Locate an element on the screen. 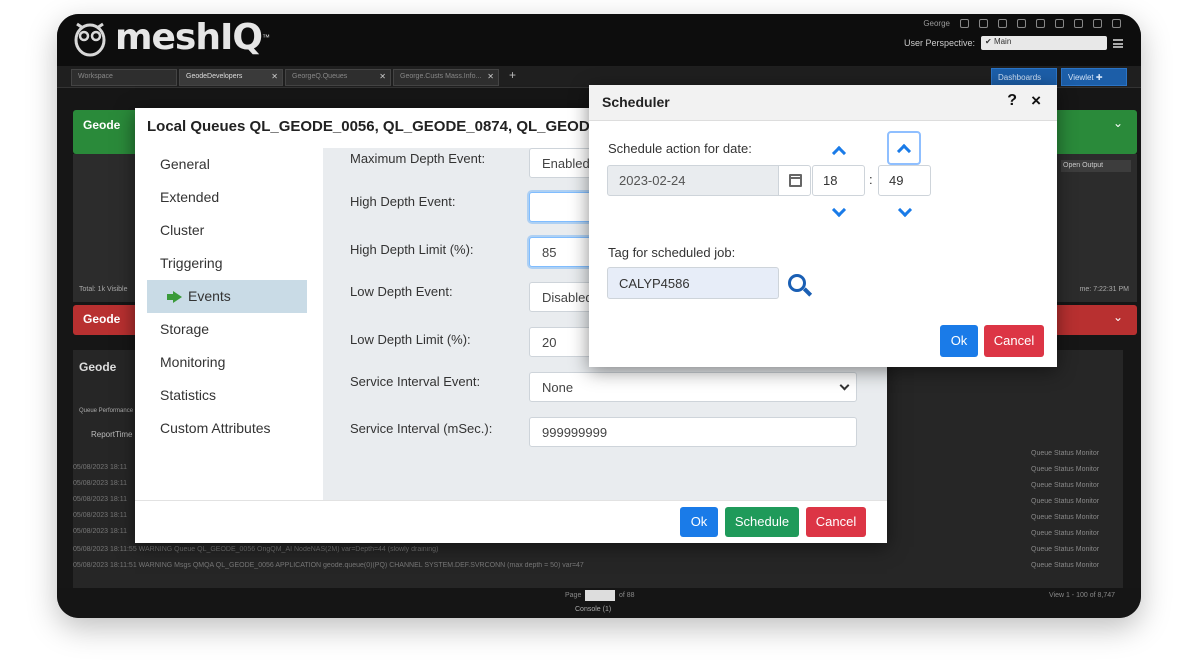 Image resolution: width=1200 pixels, height=672 pixels. dashboards-button: Dashboards is located at coordinates (1024, 77).